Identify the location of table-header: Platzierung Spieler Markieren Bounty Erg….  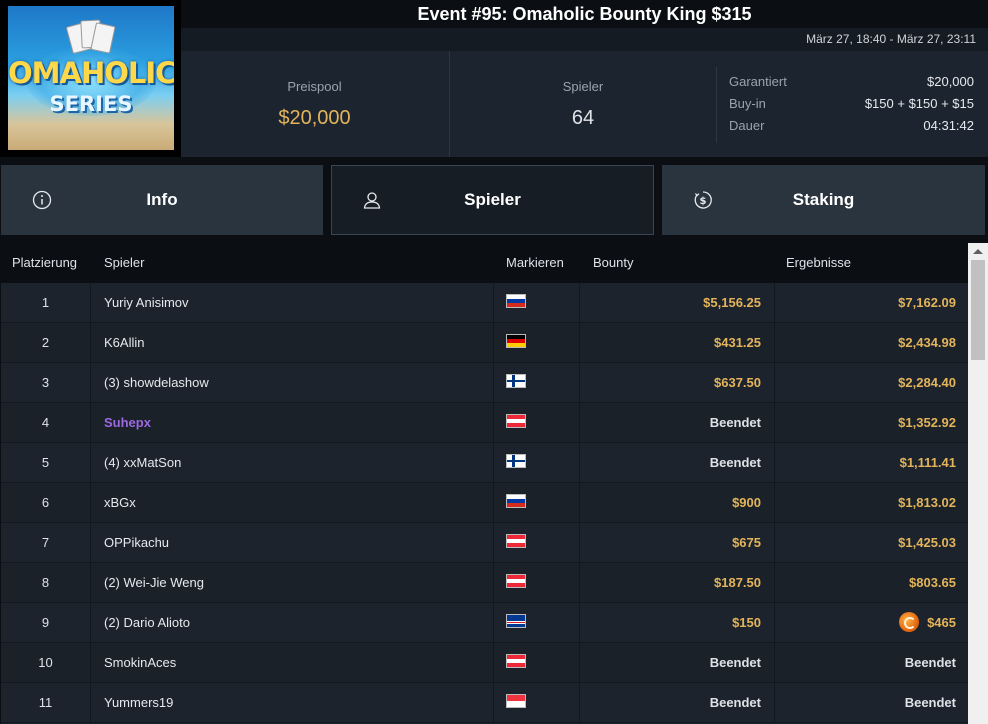
(484, 263).